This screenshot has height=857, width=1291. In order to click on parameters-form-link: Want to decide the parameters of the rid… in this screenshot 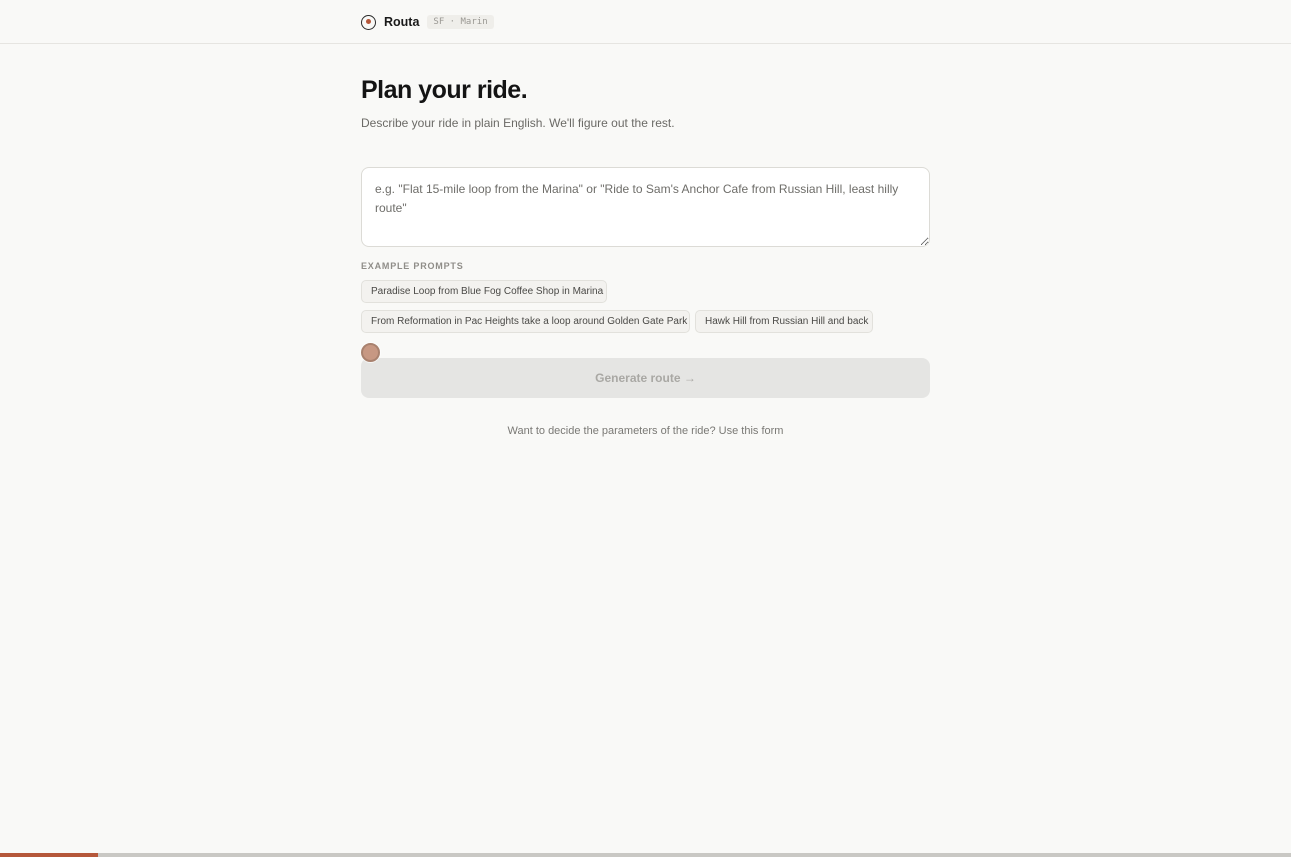, I will do `click(645, 431)`.